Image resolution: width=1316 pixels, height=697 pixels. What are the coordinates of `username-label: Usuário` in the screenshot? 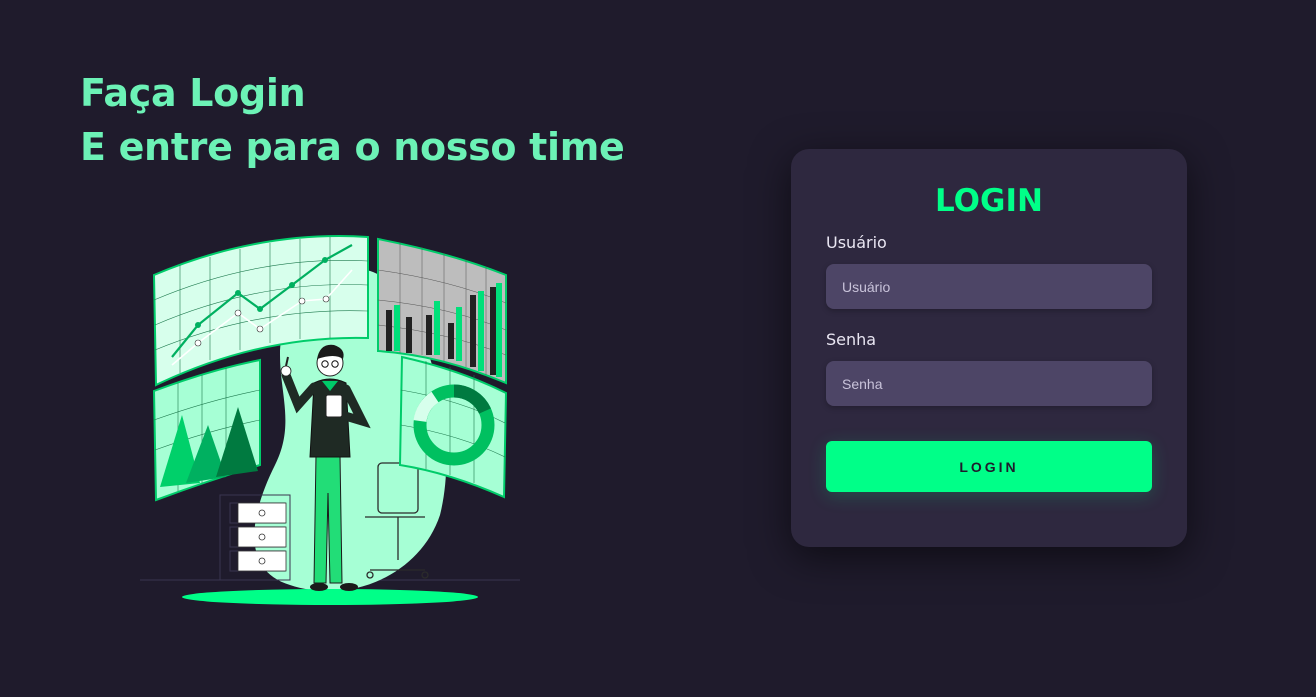 It's located at (856, 242).